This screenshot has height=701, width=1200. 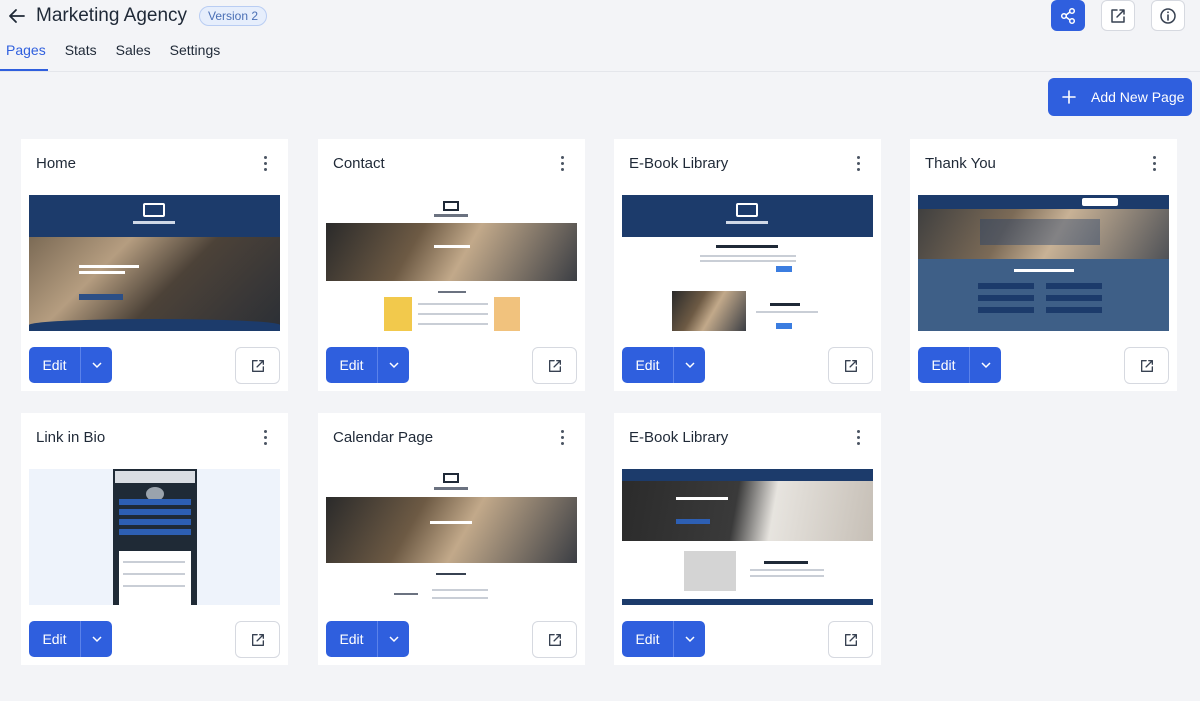 I want to click on share-icon, so click(x=1068, y=15).